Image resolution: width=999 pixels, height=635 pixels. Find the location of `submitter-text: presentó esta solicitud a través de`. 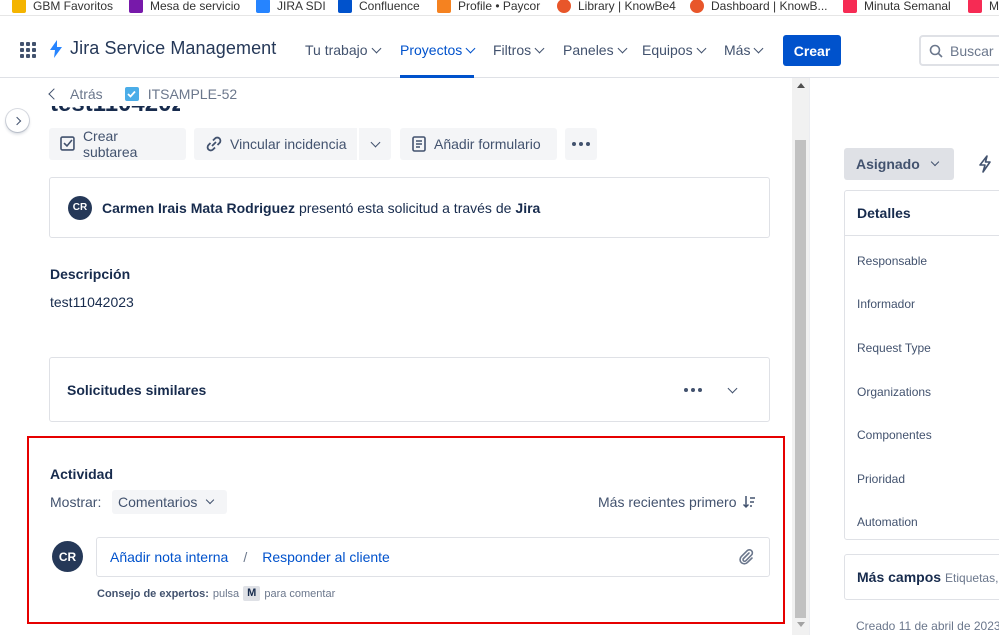

submitter-text: presentó esta solicitud a través de is located at coordinates (405, 207).